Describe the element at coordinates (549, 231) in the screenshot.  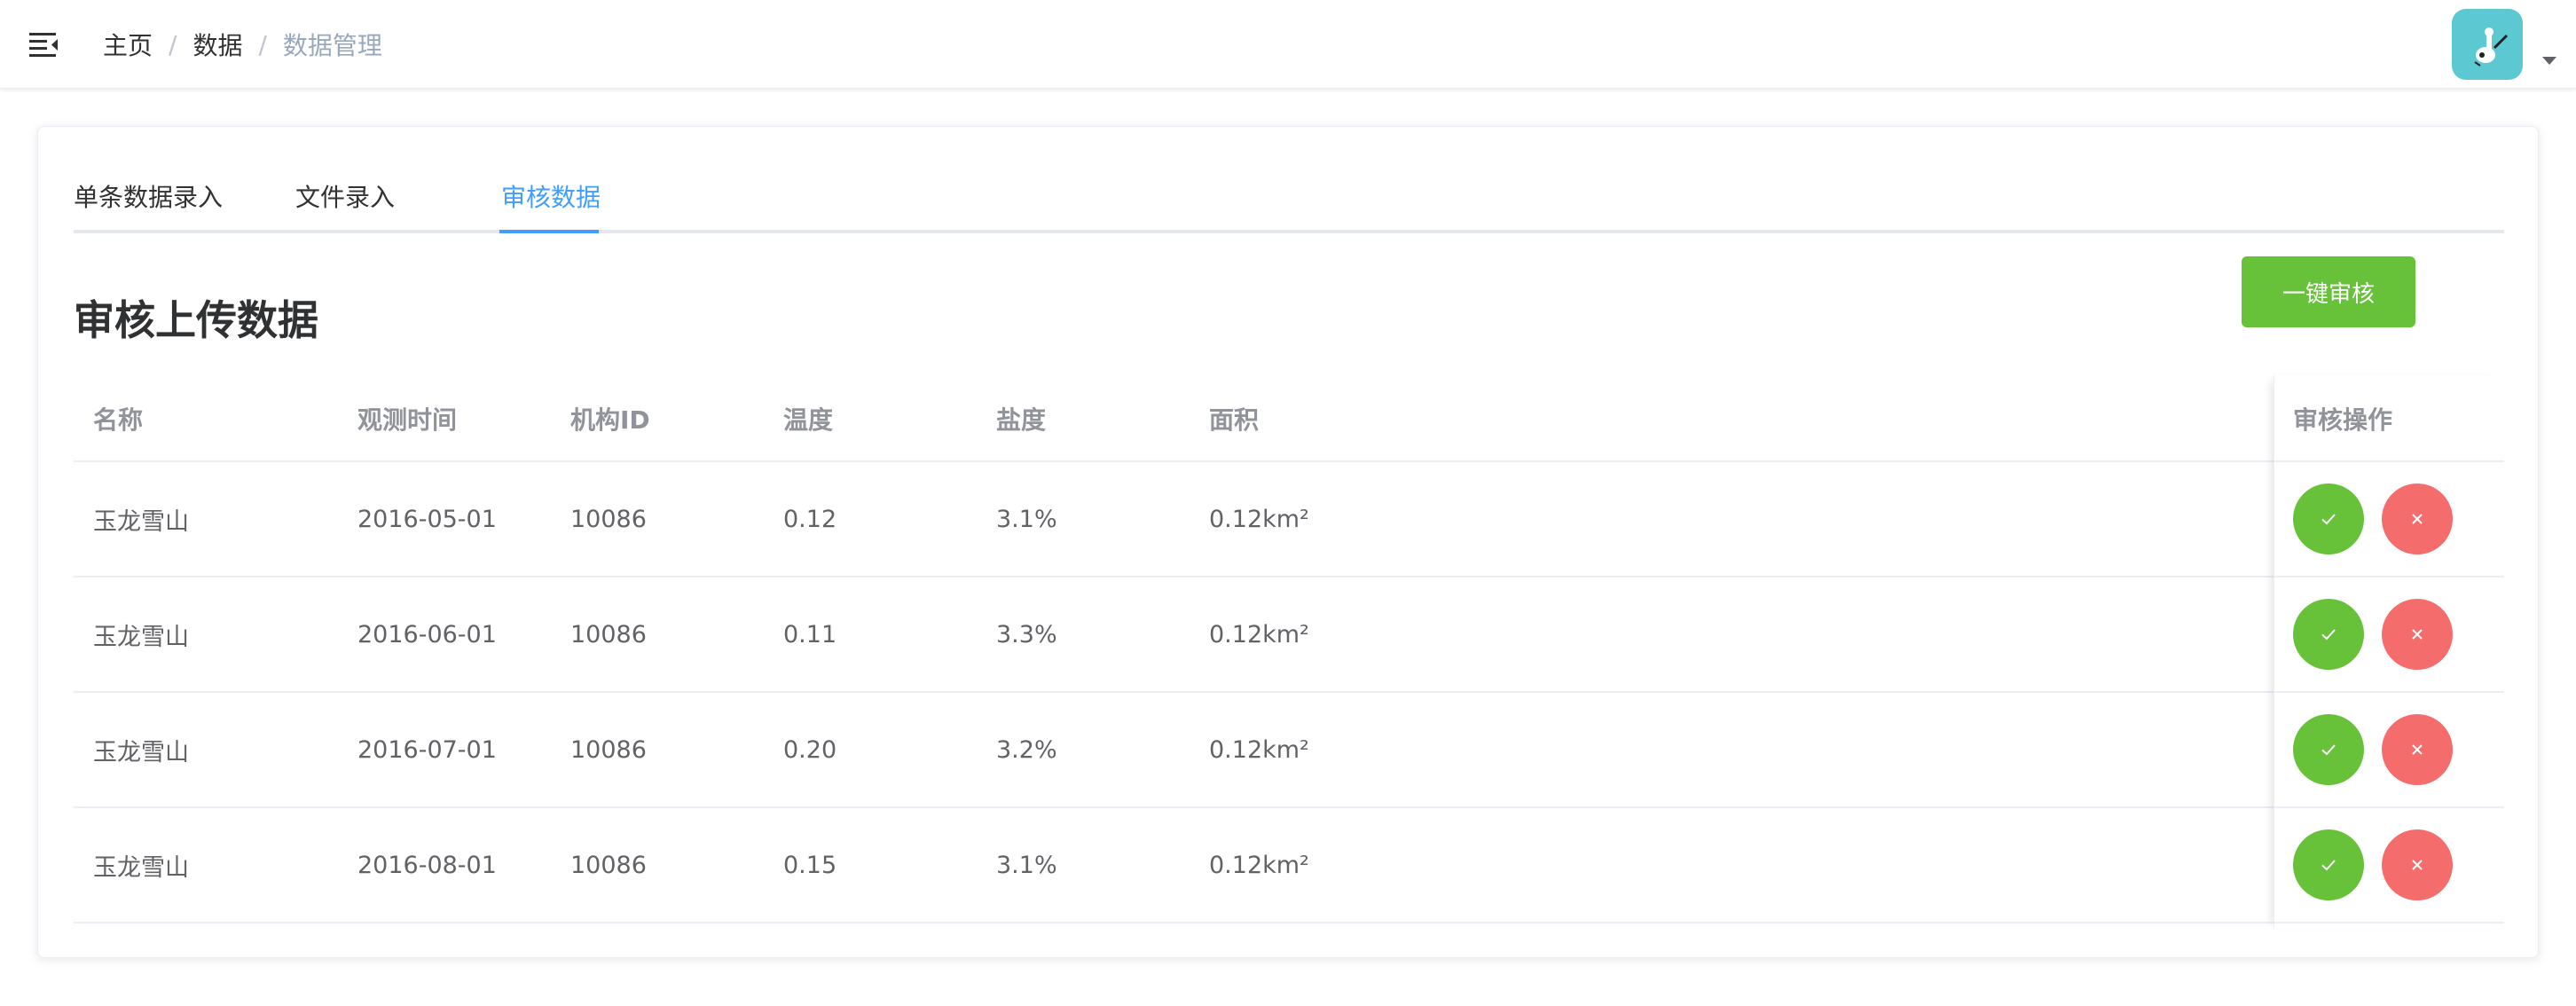
I see `active-tab-indicator` at that location.